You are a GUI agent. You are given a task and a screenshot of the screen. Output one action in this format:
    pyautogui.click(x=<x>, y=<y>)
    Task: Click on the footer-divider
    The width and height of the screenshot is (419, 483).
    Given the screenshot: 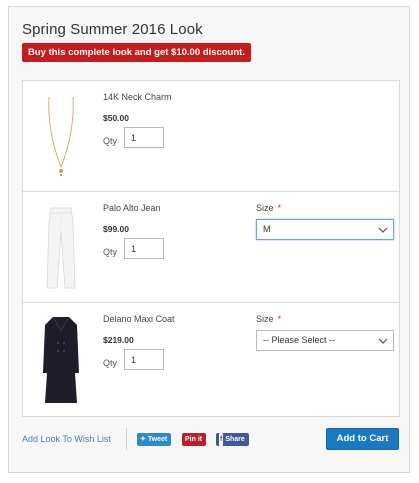 What is the action you would take?
    pyautogui.click(x=126, y=439)
    